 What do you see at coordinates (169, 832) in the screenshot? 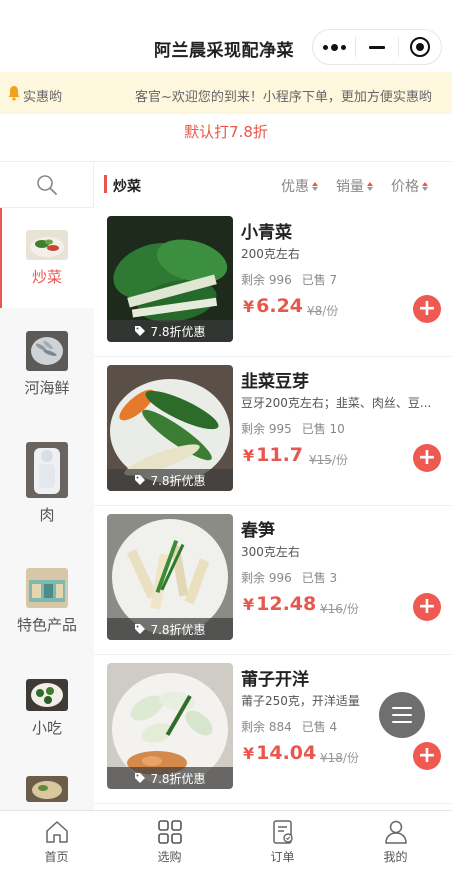
I see `grid-icon` at bounding box center [169, 832].